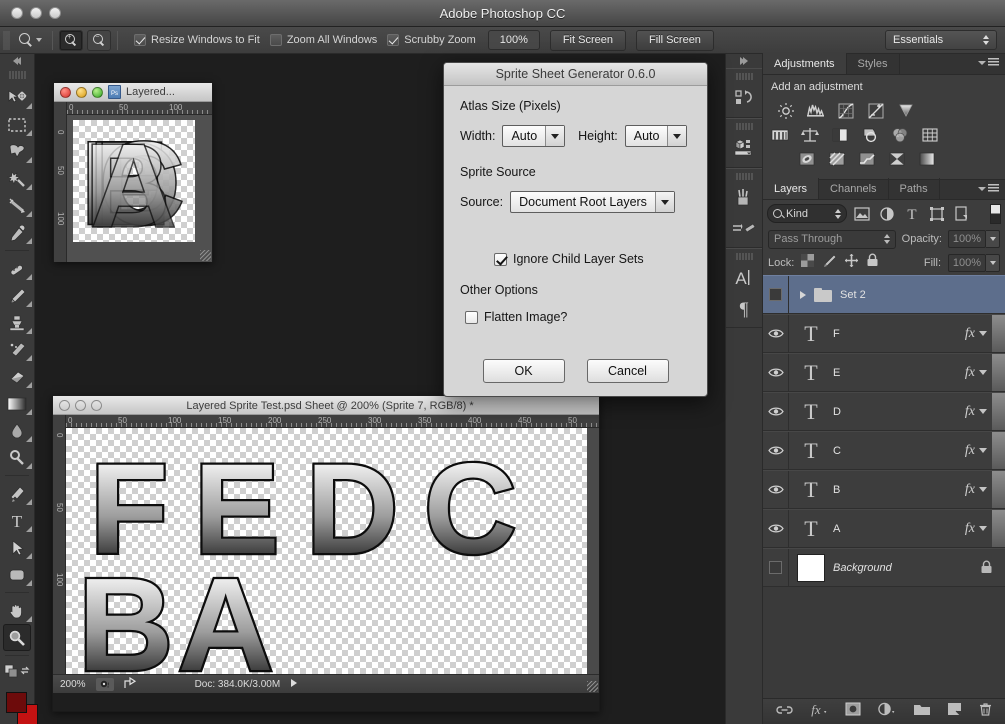 The height and width of the screenshot is (724, 1005). I want to click on color-balance-button, so click(810, 135).